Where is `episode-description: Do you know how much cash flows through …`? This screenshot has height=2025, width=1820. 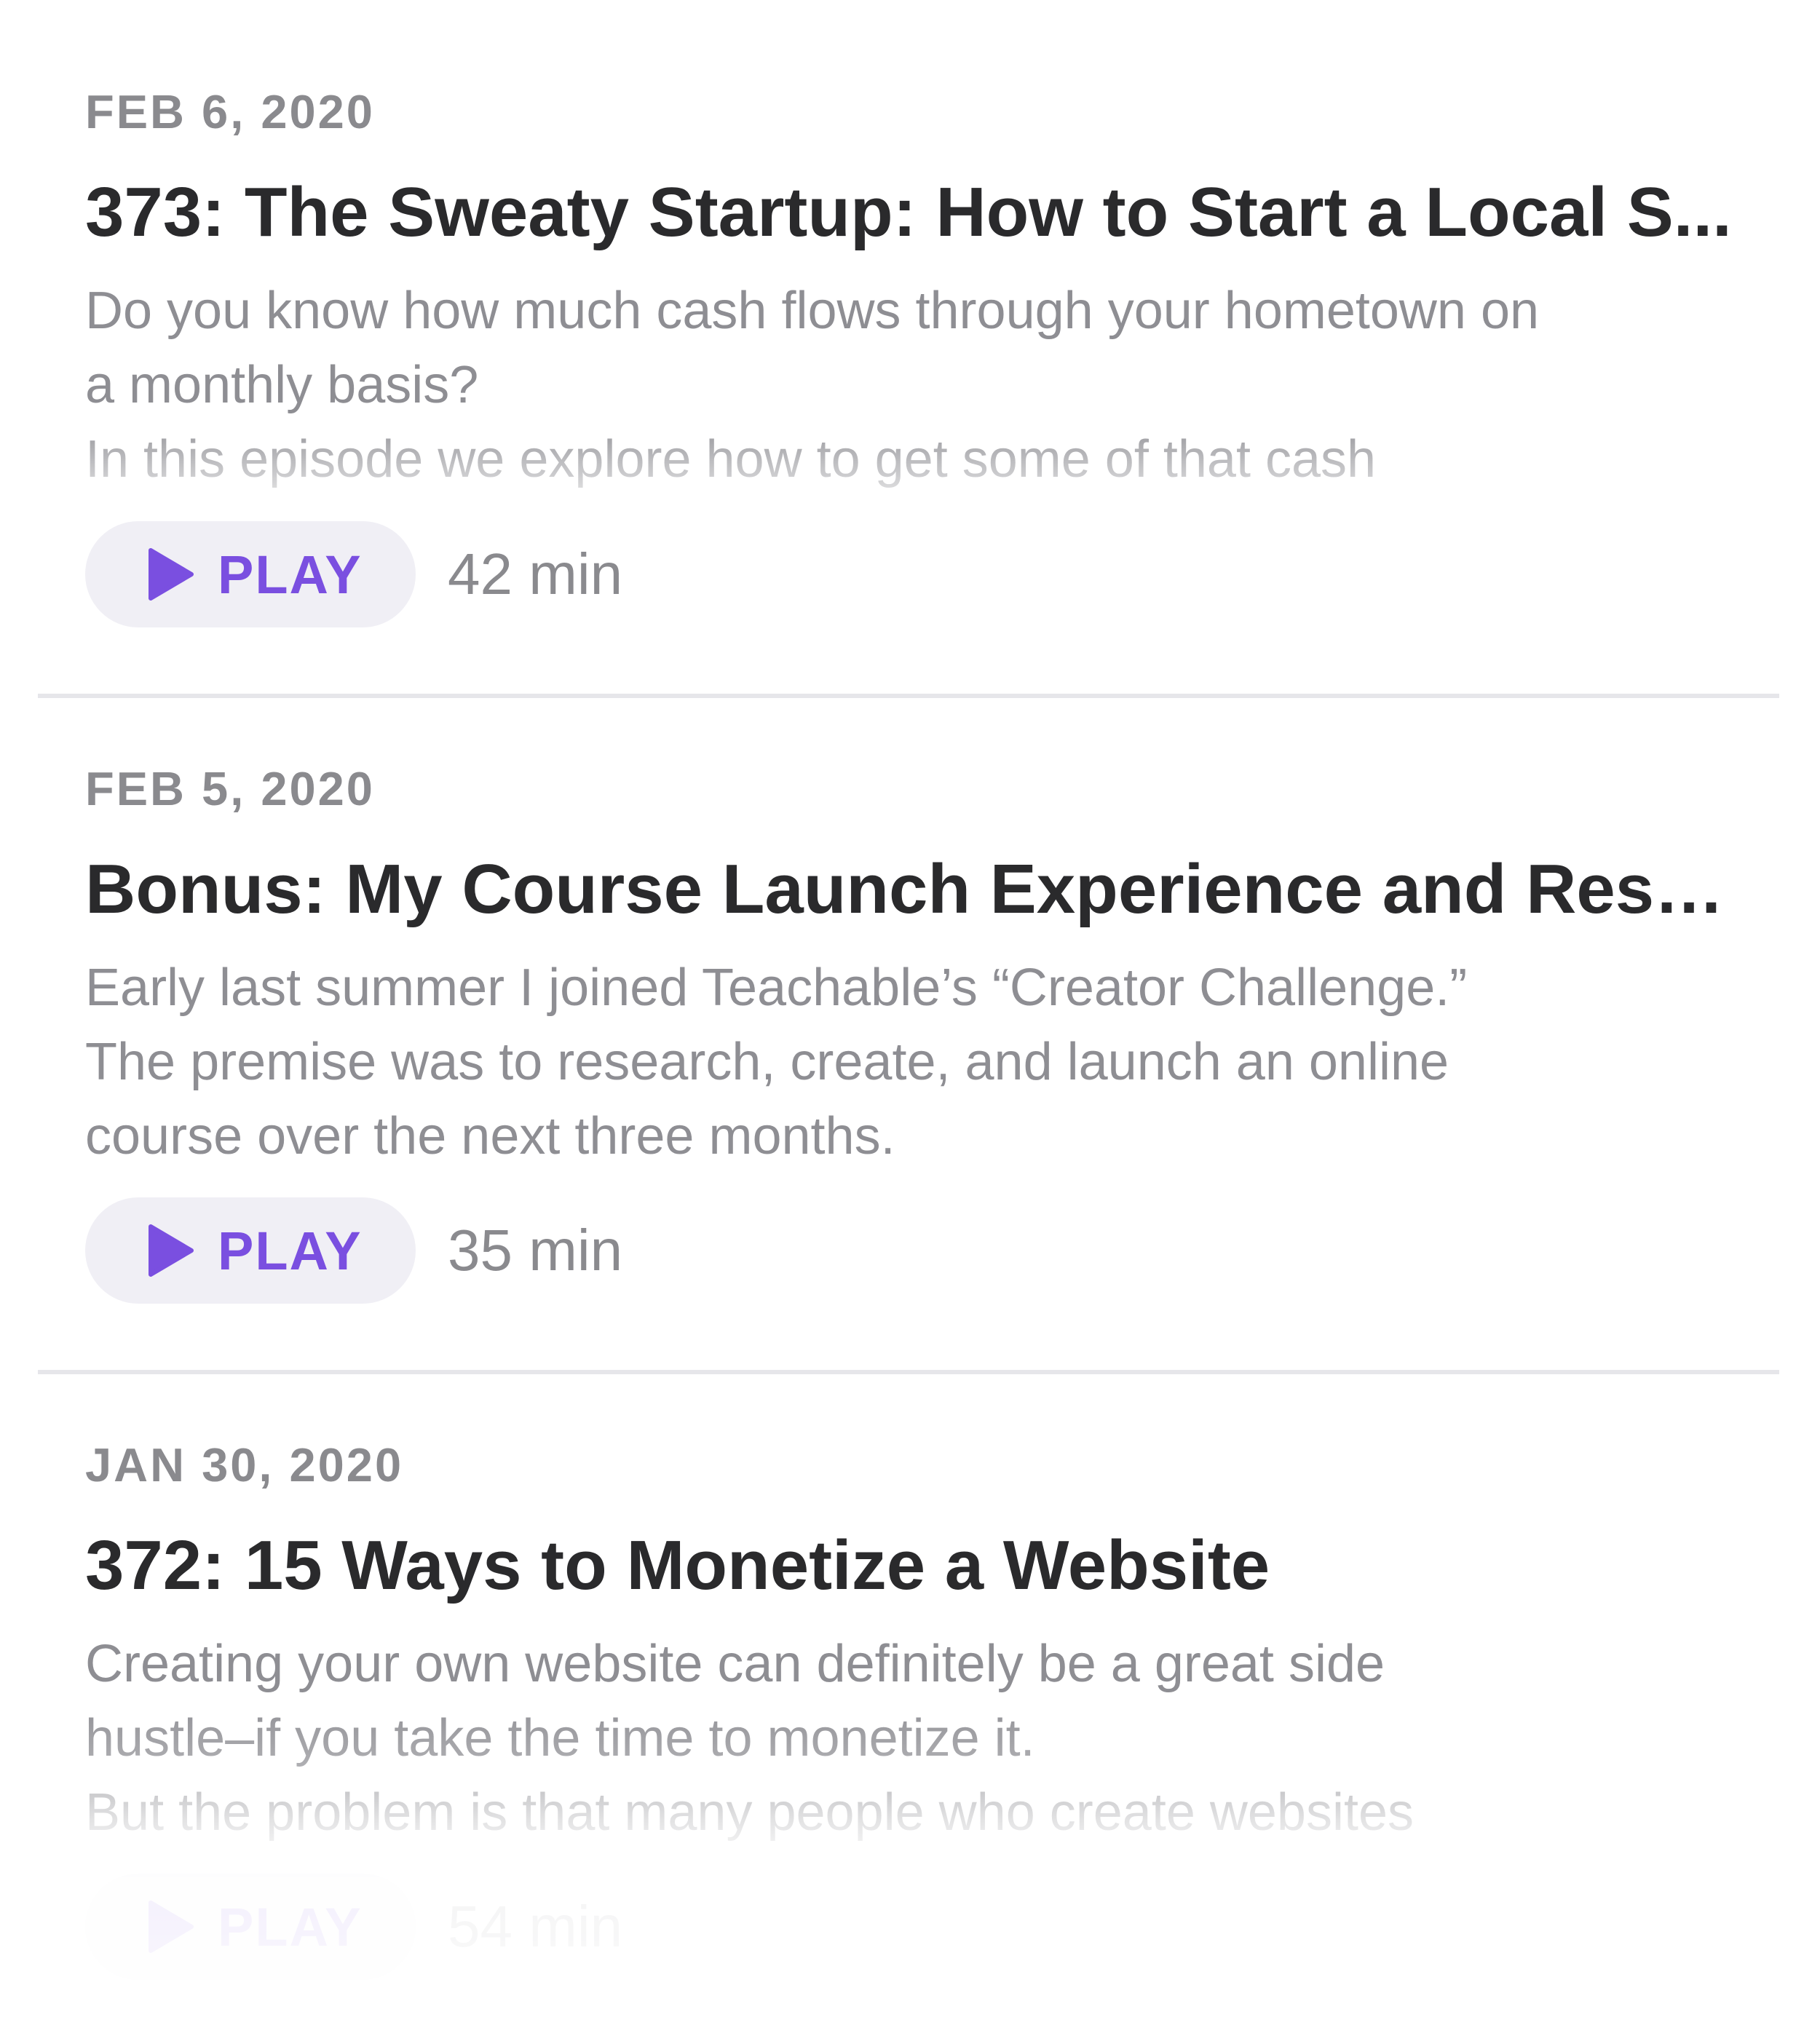
episode-description: Do you know how much cash flows through … is located at coordinates (812, 385).